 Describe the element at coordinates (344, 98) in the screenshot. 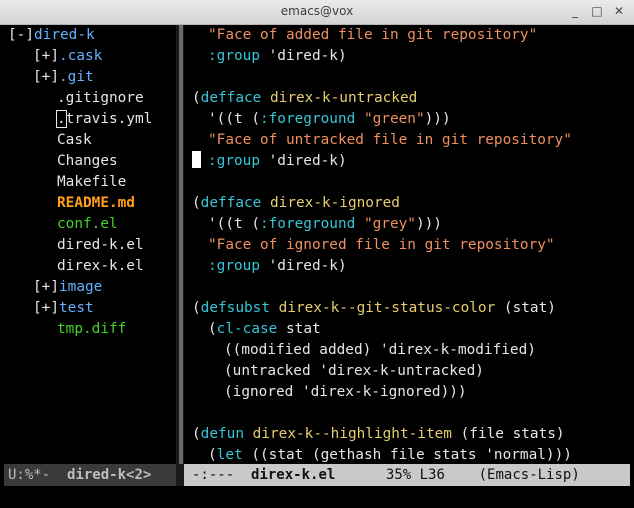

I see `code-function-name: direx-k-untracked` at that location.